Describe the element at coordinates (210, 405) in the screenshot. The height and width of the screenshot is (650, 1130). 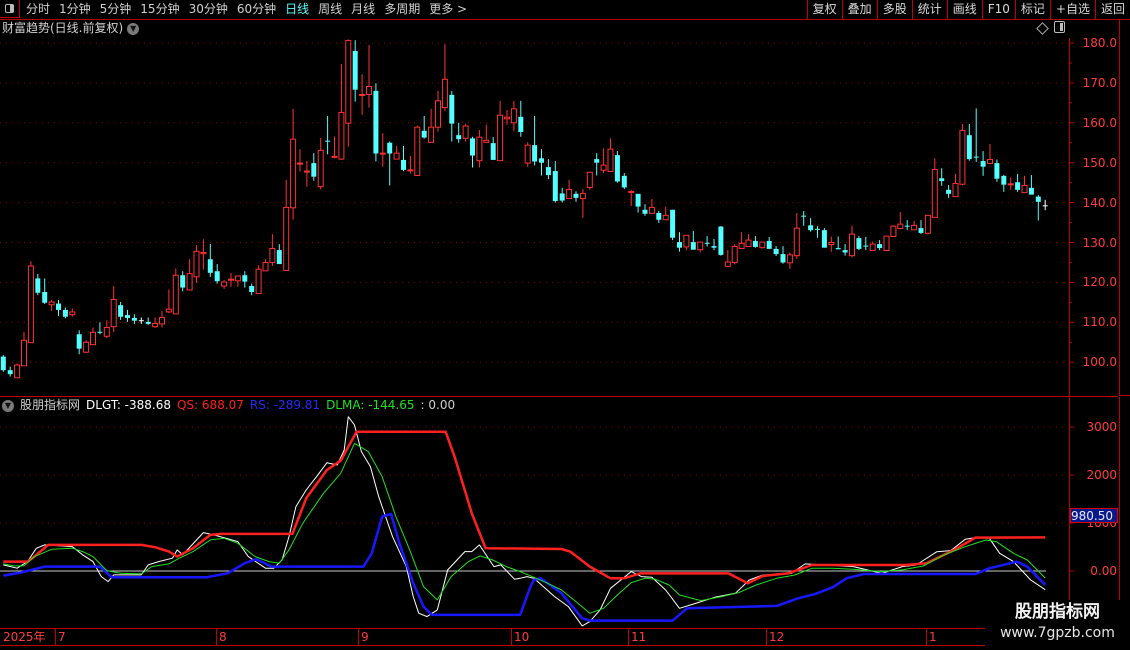
I see `qs-value: QS: 688.07` at that location.